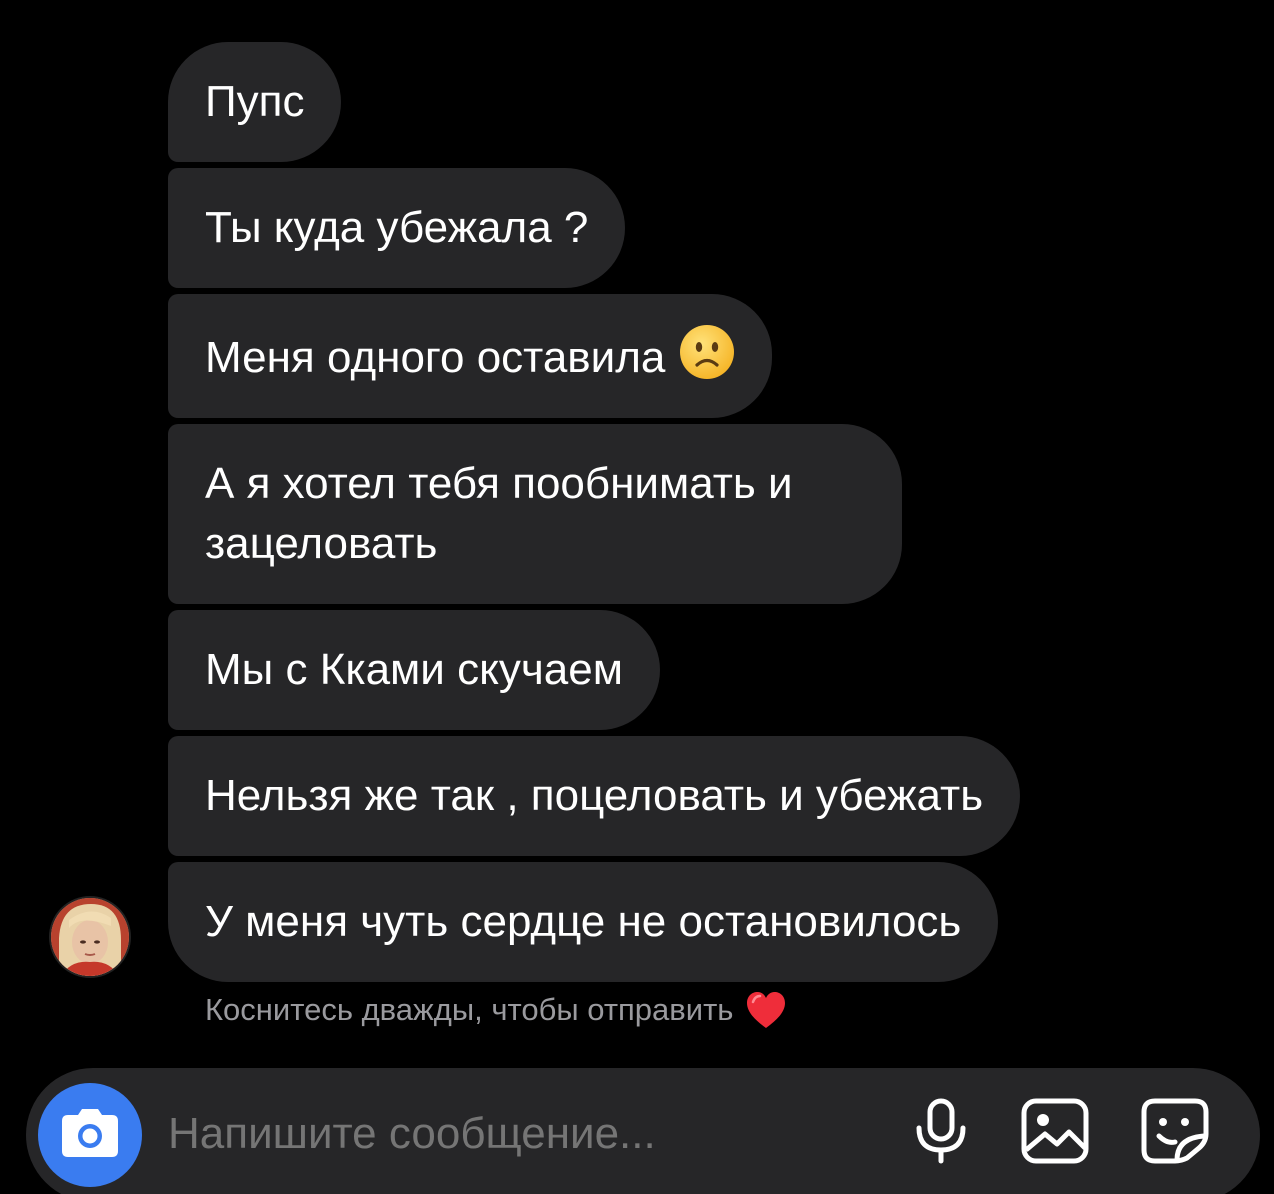 The width and height of the screenshot is (1274, 1194). I want to click on message-bubble: Нельзя же так , поцеловать и убежать, so click(594, 796).